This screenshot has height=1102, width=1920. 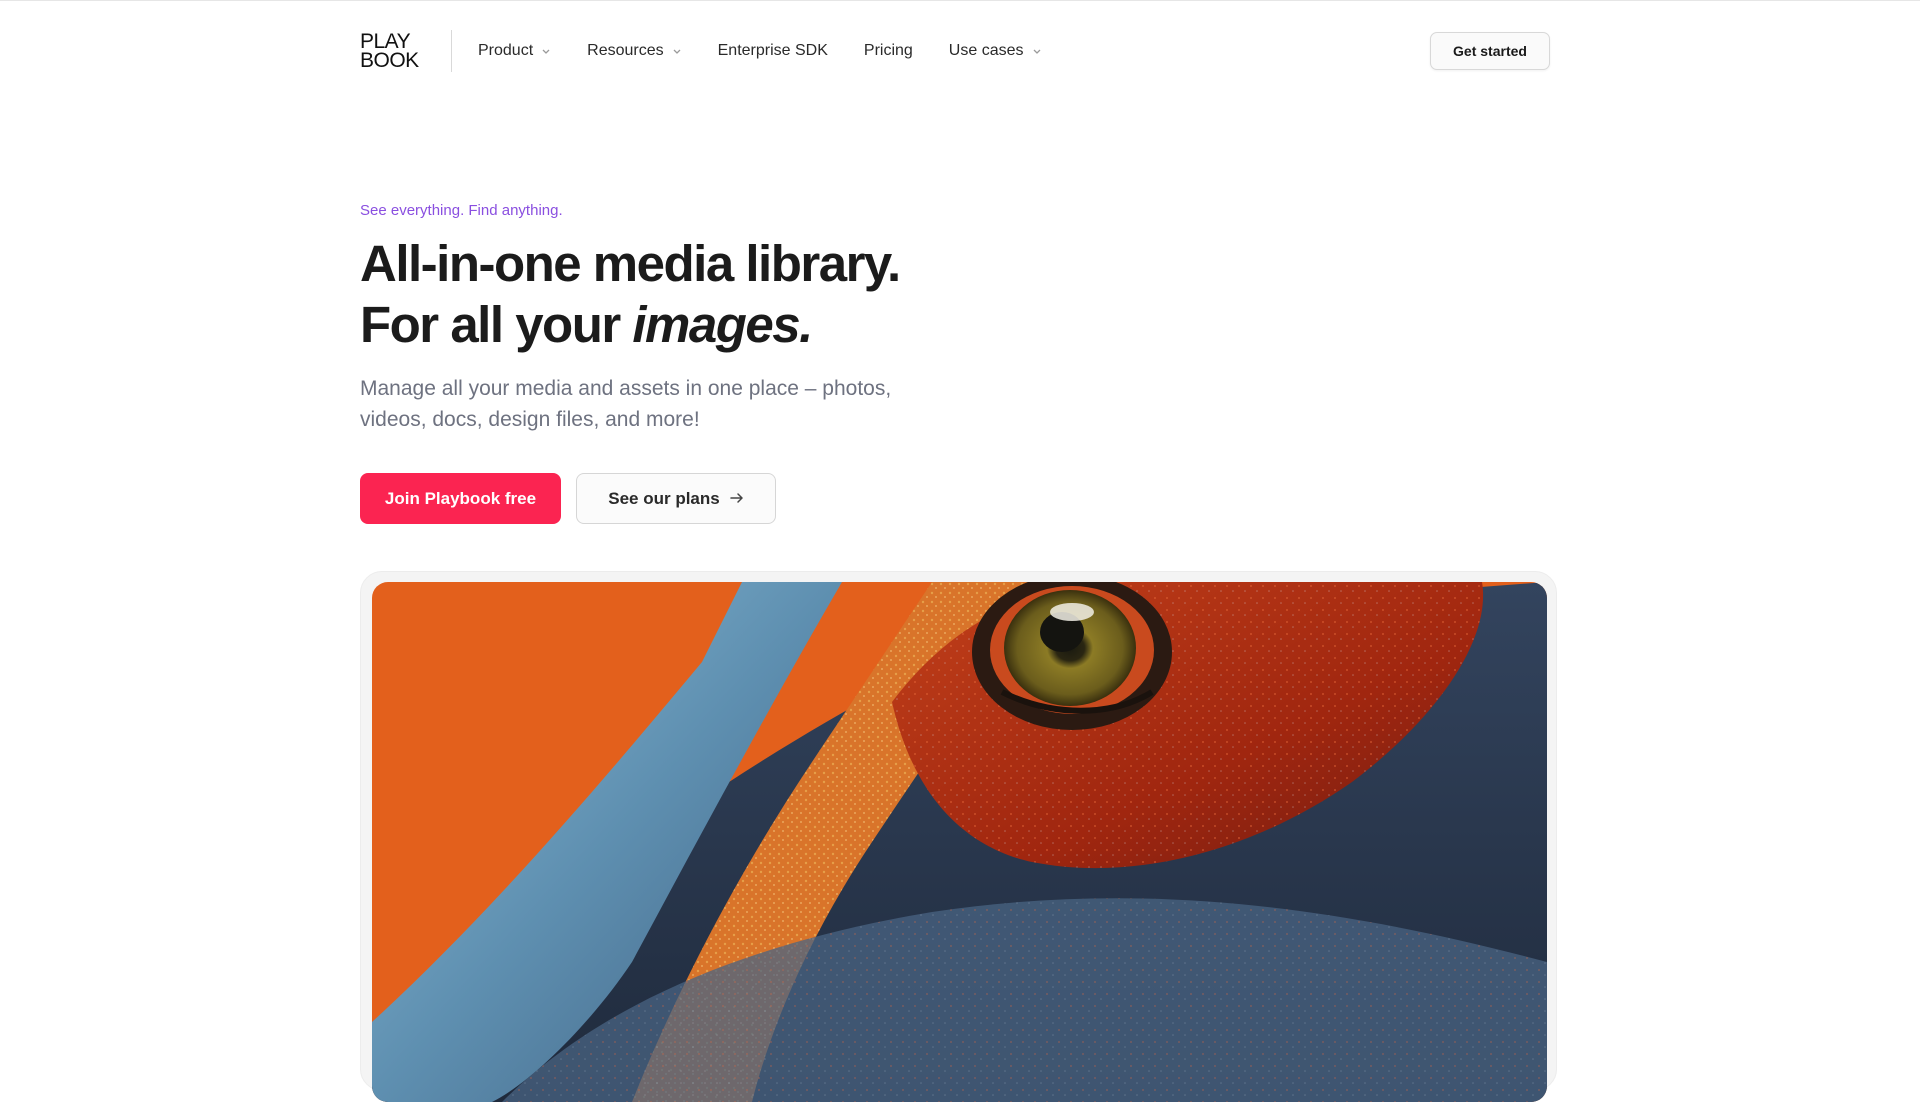 What do you see at coordinates (664, 498) in the screenshot?
I see `see-plans-label: See our plans` at bounding box center [664, 498].